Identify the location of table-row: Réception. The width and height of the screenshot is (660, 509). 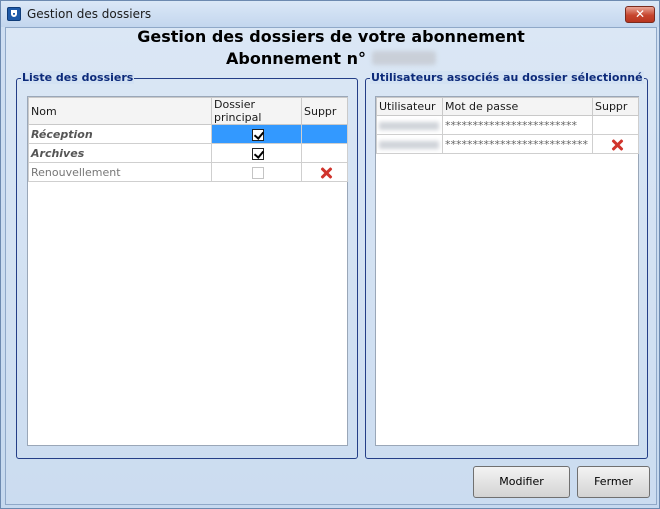
(188, 134).